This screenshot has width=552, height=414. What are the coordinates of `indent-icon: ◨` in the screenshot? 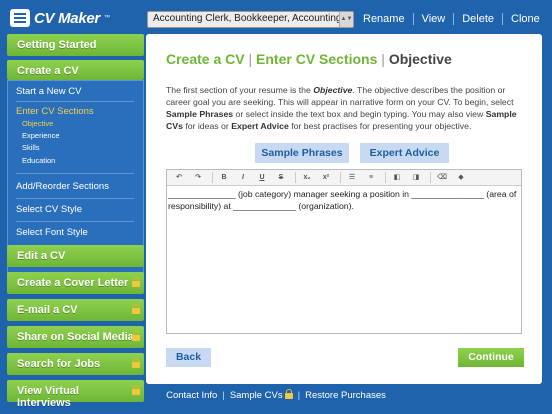 It's located at (416, 178).